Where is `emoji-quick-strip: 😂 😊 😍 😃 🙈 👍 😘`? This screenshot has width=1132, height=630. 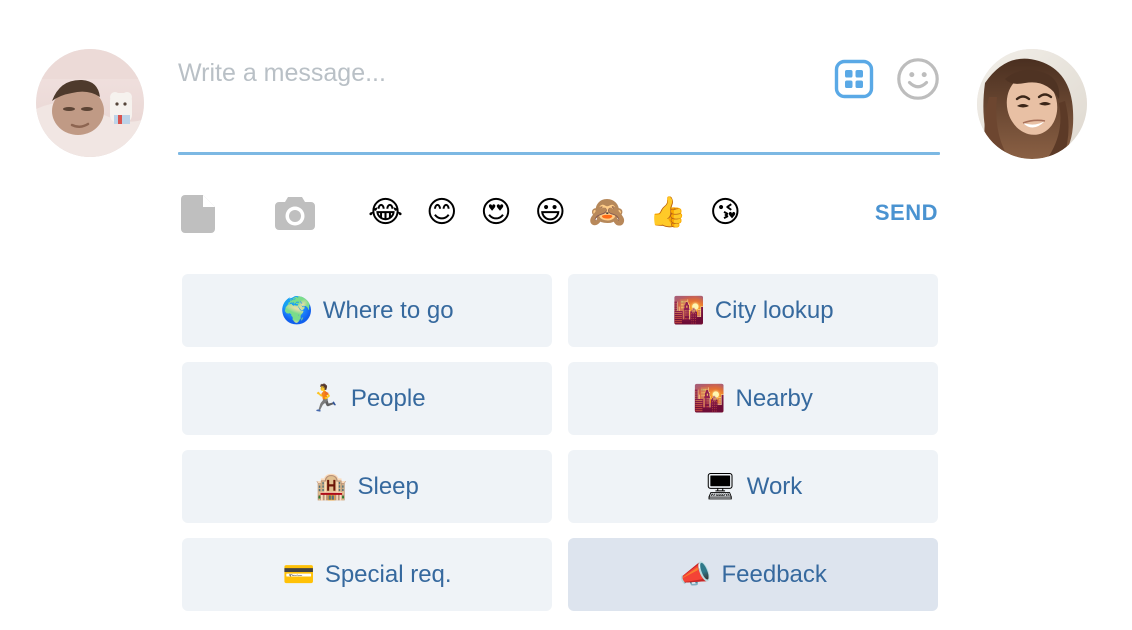
emoji-quick-strip: 😂 😊 😍 😃 🙈 👍 😘 is located at coordinates (554, 213).